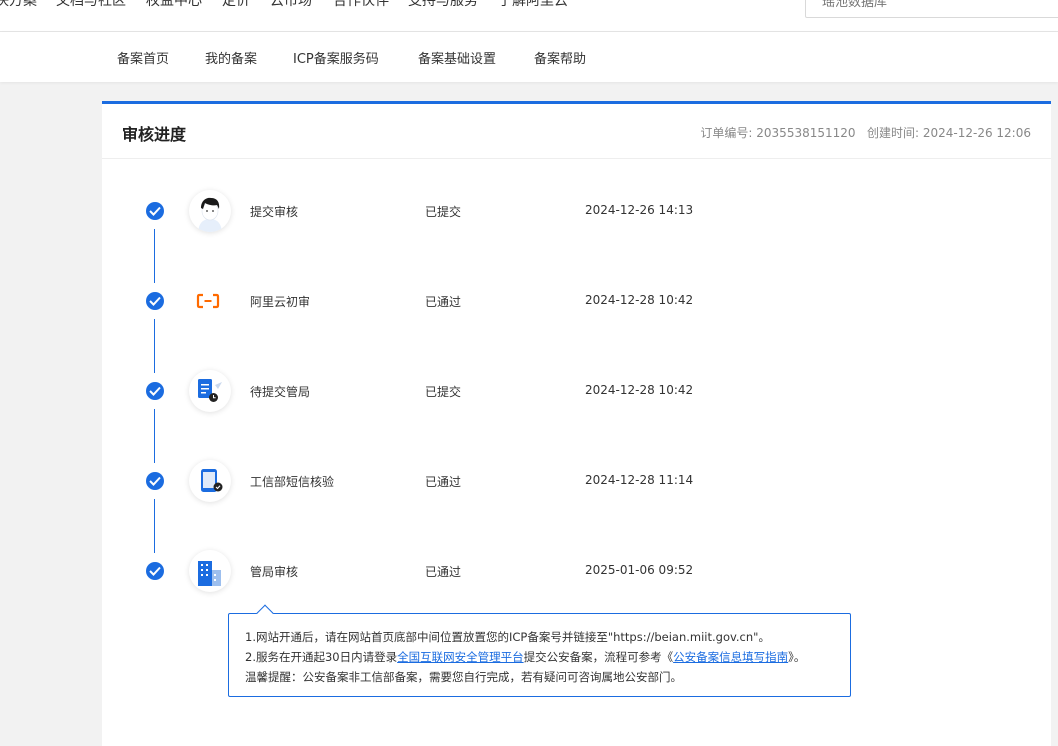 The width and height of the screenshot is (1058, 746). I want to click on step-name: 阿里云初审, so click(280, 302).